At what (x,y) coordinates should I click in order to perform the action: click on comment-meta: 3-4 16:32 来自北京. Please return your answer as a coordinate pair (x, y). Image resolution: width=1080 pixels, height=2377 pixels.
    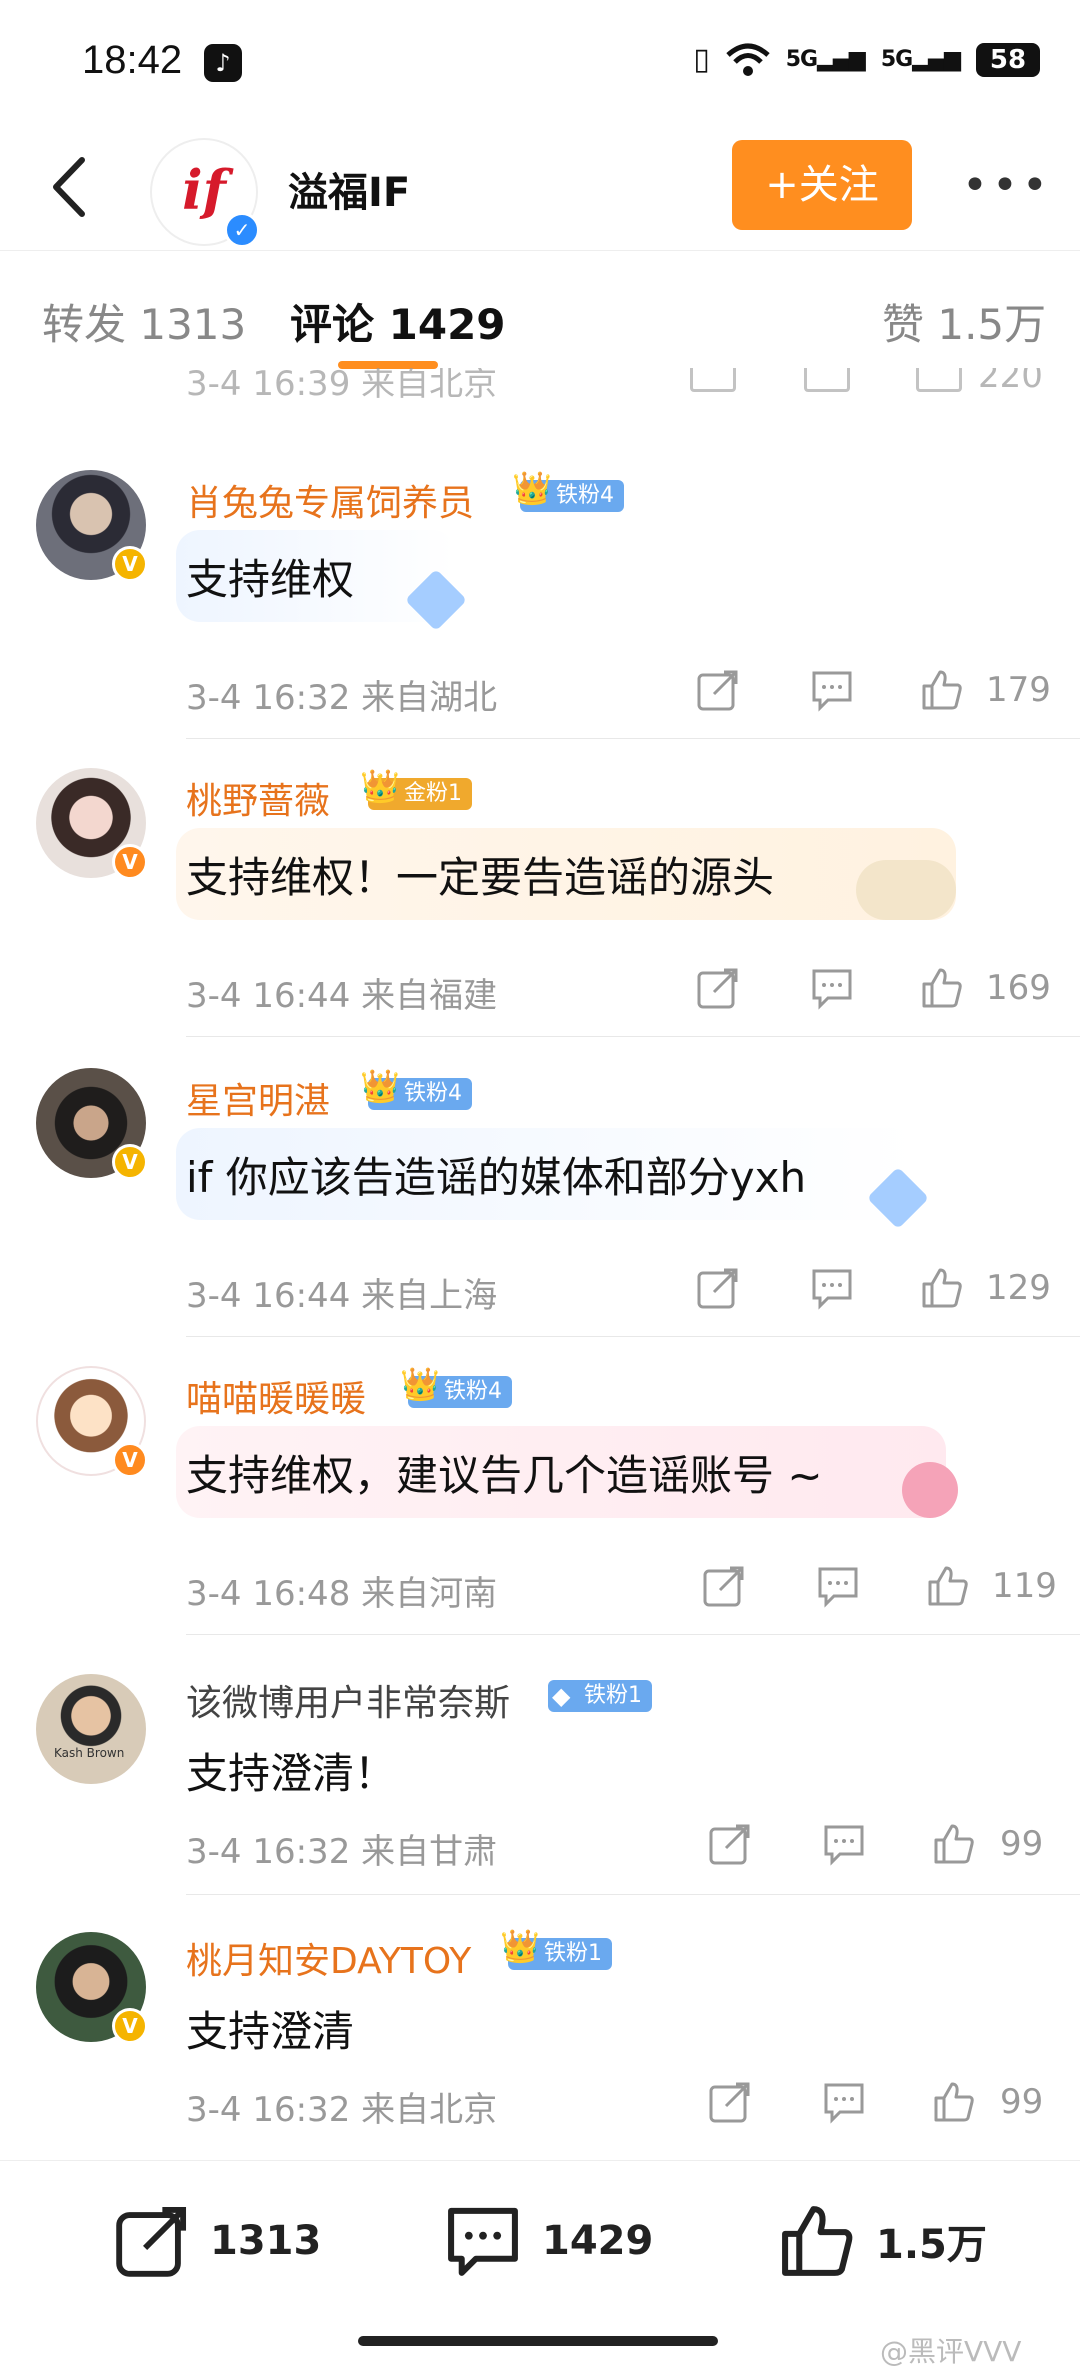
    Looking at the image, I should click on (342, 2110).